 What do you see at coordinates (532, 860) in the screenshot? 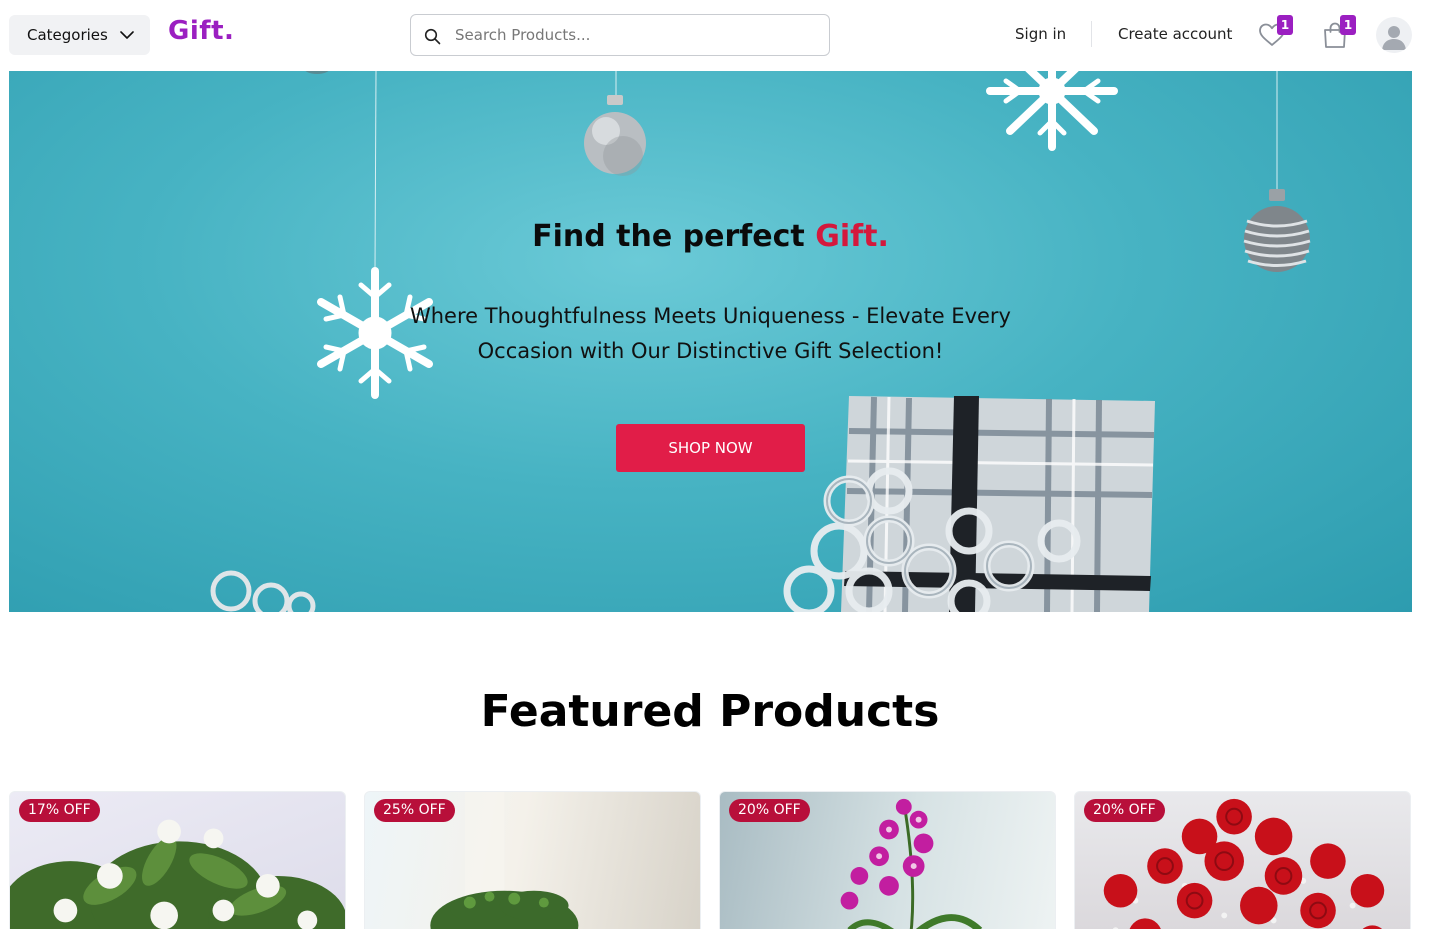
I see `product-card: 25% OFF` at bounding box center [532, 860].